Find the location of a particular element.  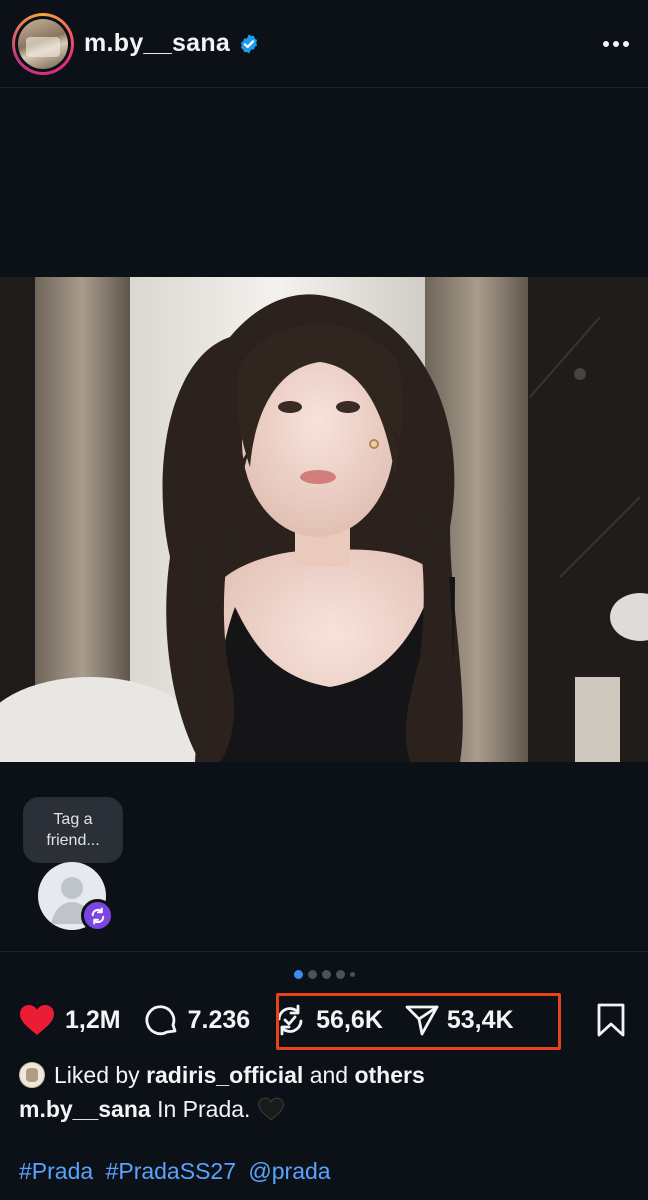

comment-icon is located at coordinates (160, 1020).